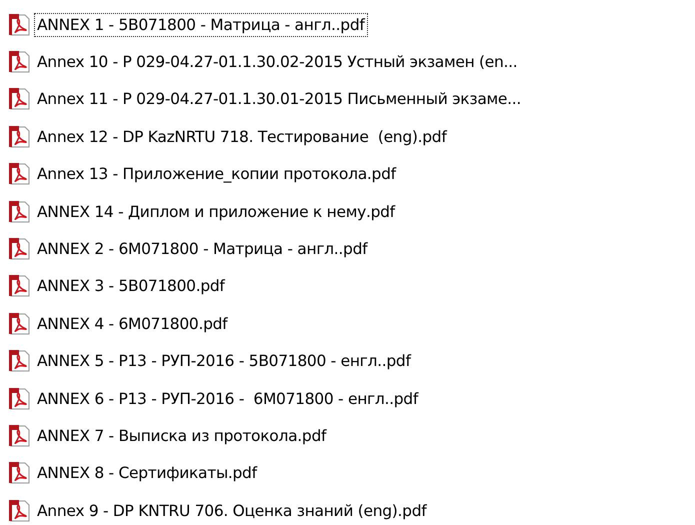 This screenshot has width=695, height=525. What do you see at coordinates (132, 324) in the screenshot?
I see `file-name: ANNEX 4 - 6M071800.pdf` at bounding box center [132, 324].